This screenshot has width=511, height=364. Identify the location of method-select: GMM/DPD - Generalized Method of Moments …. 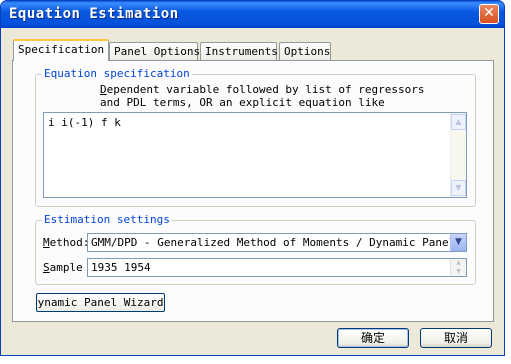
(277, 242).